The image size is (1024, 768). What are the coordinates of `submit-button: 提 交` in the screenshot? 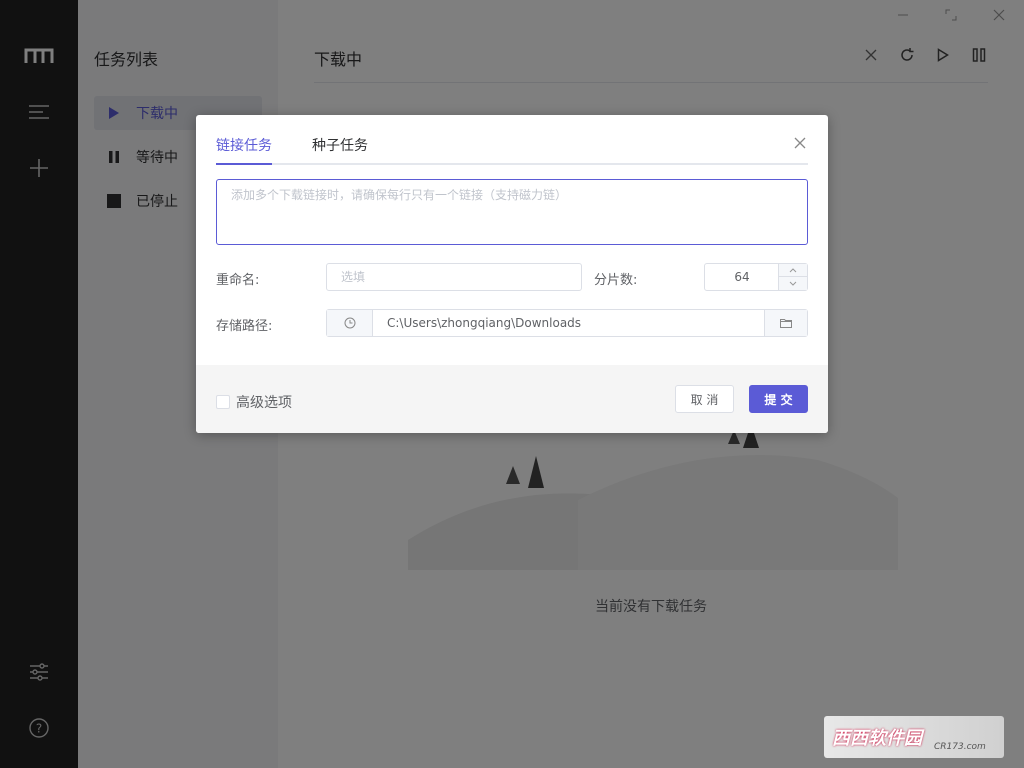 It's located at (778, 399).